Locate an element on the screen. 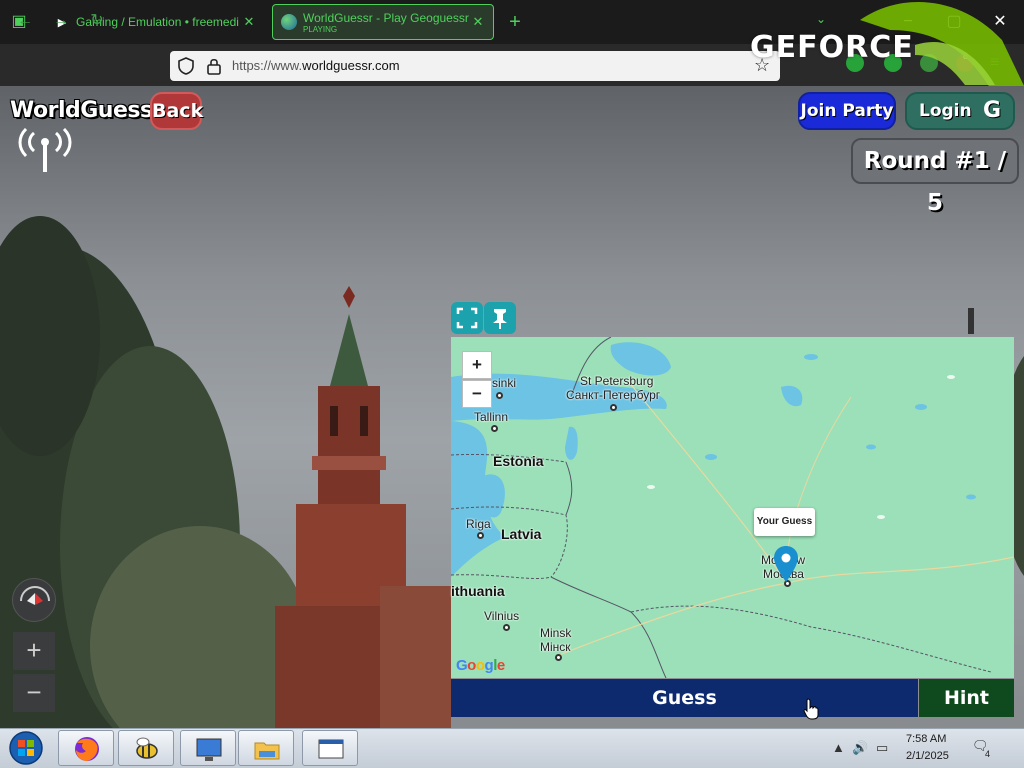  back-button: Back is located at coordinates (176, 111).